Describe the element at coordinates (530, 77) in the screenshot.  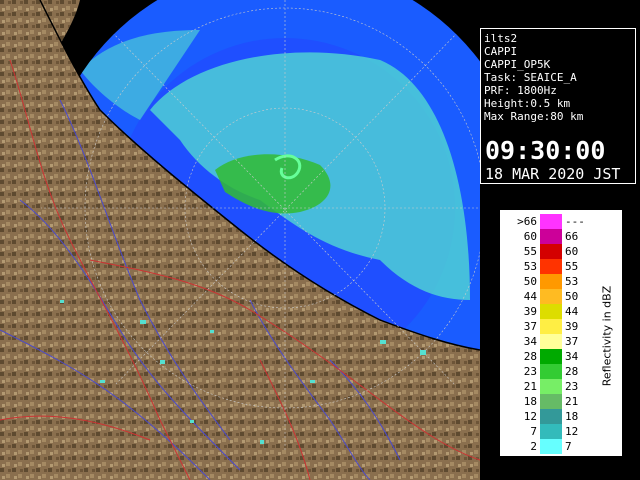
I see `info-task: Task: SEAICE_A` at that location.